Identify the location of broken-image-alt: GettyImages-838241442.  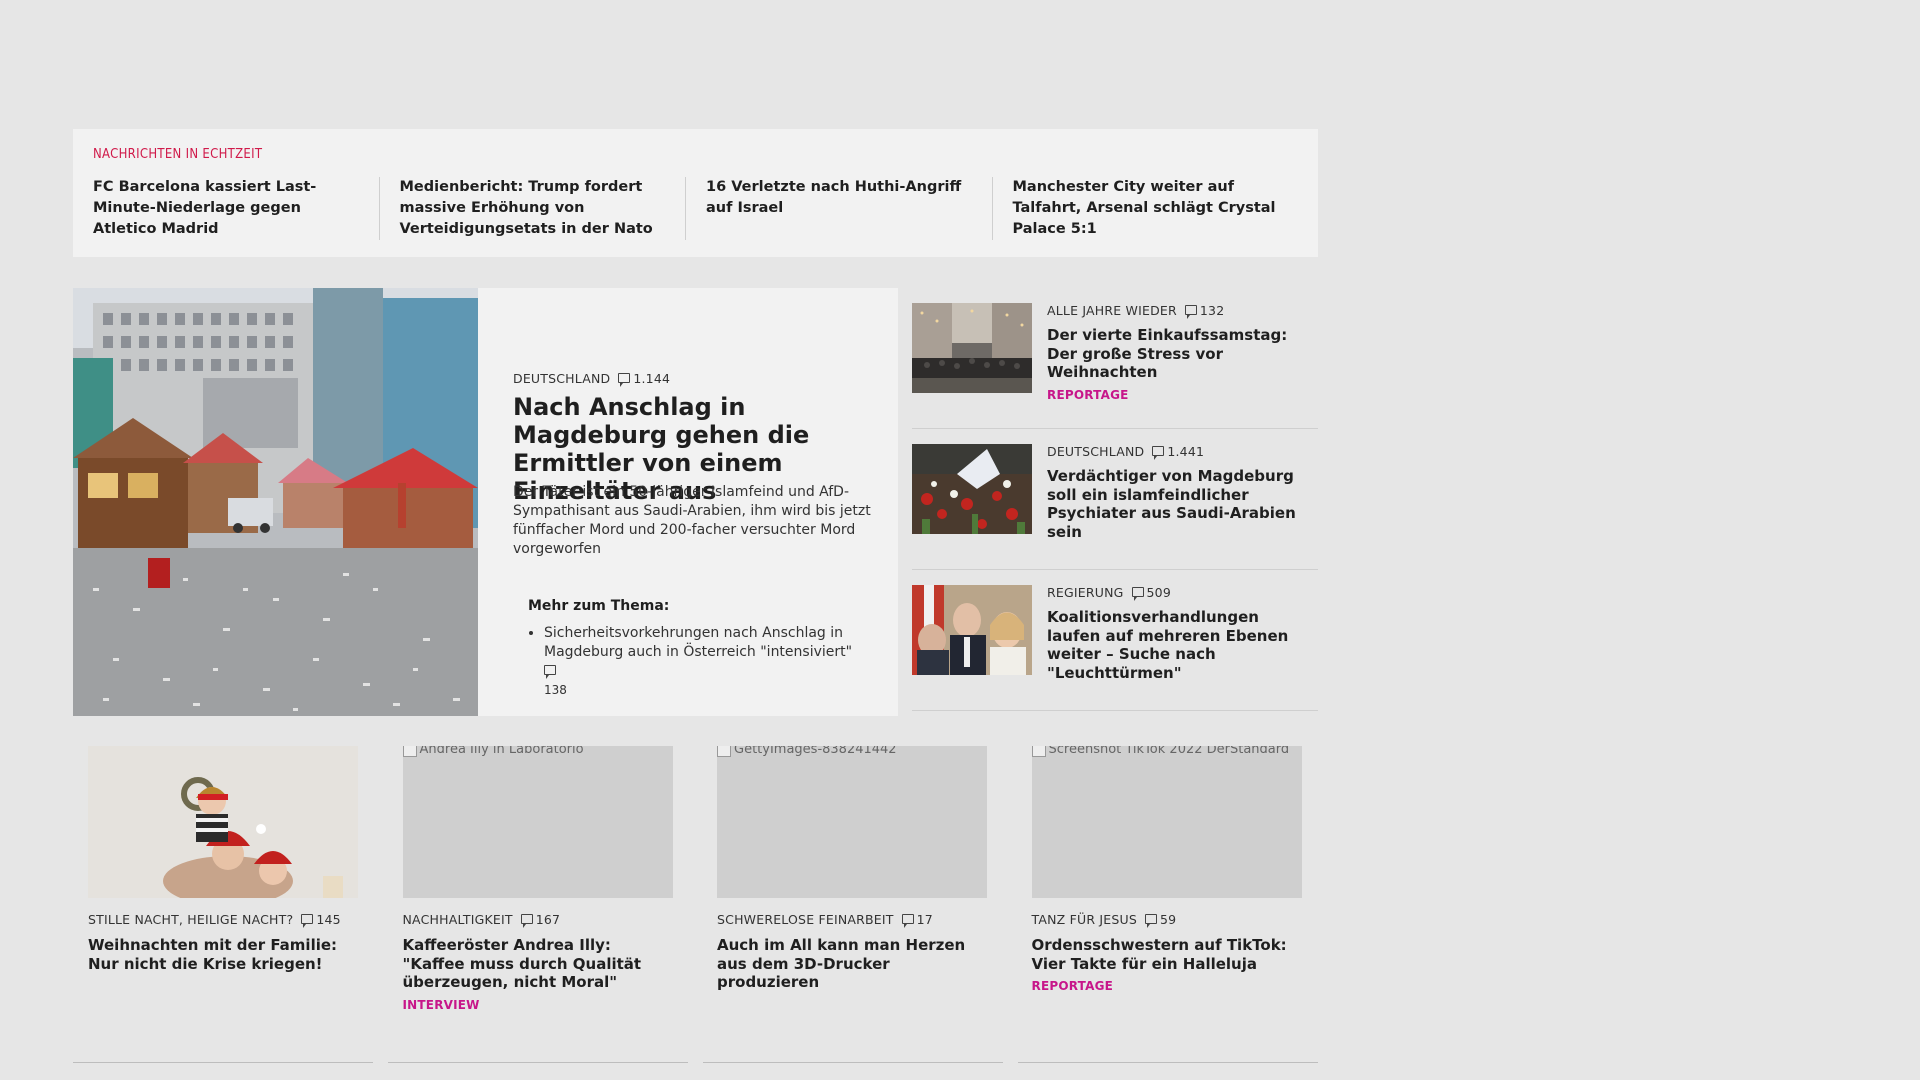
(807, 751).